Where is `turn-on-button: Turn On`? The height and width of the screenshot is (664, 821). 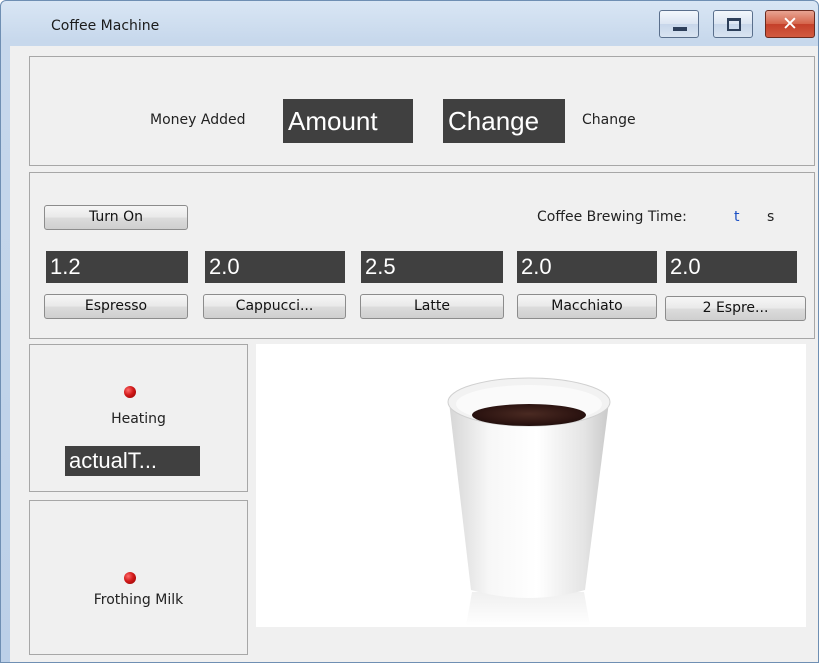 turn-on-button: Turn On is located at coordinates (116, 217).